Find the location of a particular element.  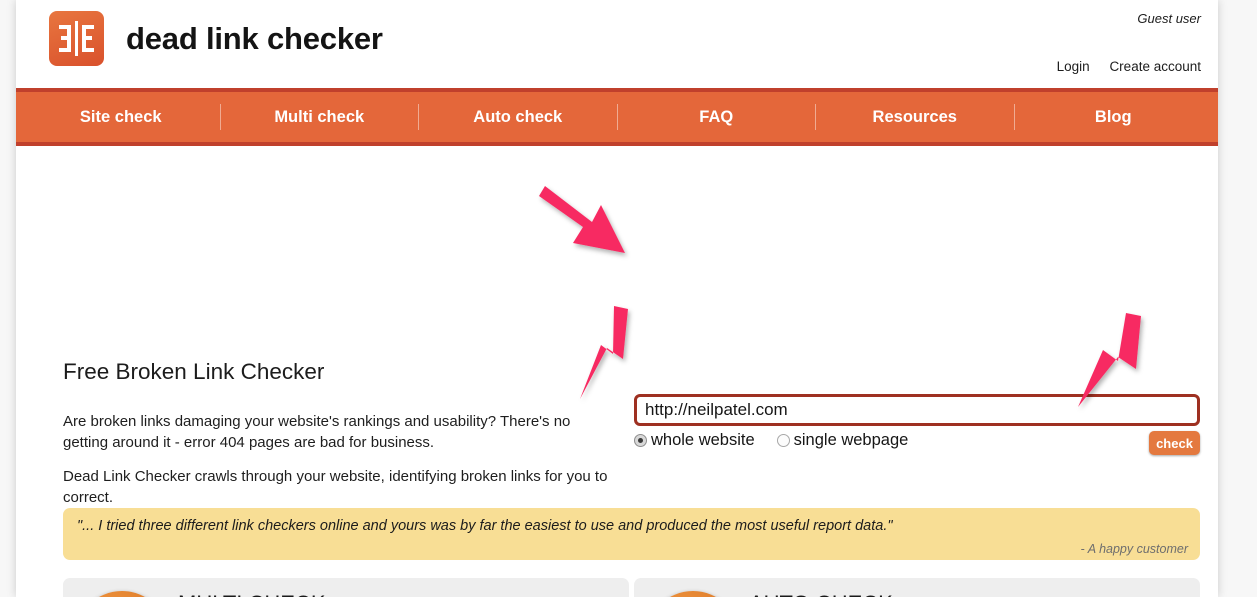

nav-item-faq: FAQ is located at coordinates (717, 117).